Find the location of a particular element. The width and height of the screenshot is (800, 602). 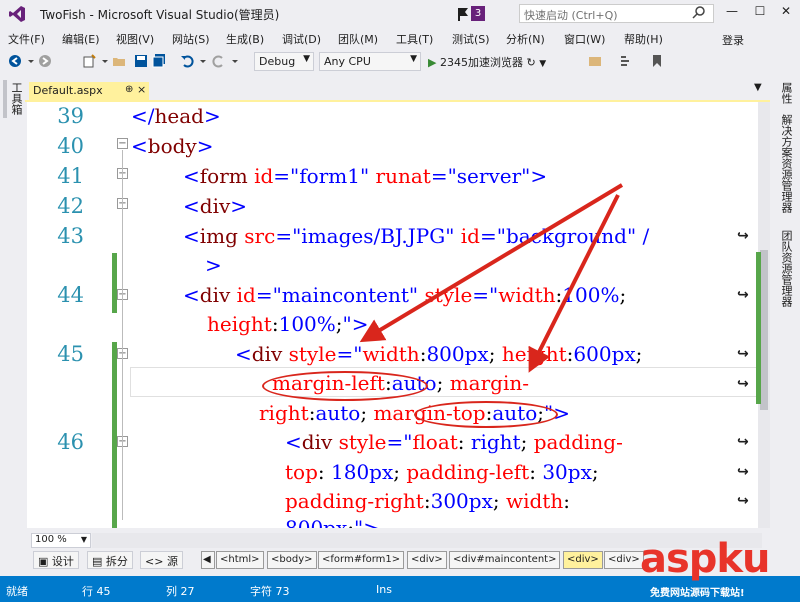

code-line-42: <div> is located at coordinates (215, 206).